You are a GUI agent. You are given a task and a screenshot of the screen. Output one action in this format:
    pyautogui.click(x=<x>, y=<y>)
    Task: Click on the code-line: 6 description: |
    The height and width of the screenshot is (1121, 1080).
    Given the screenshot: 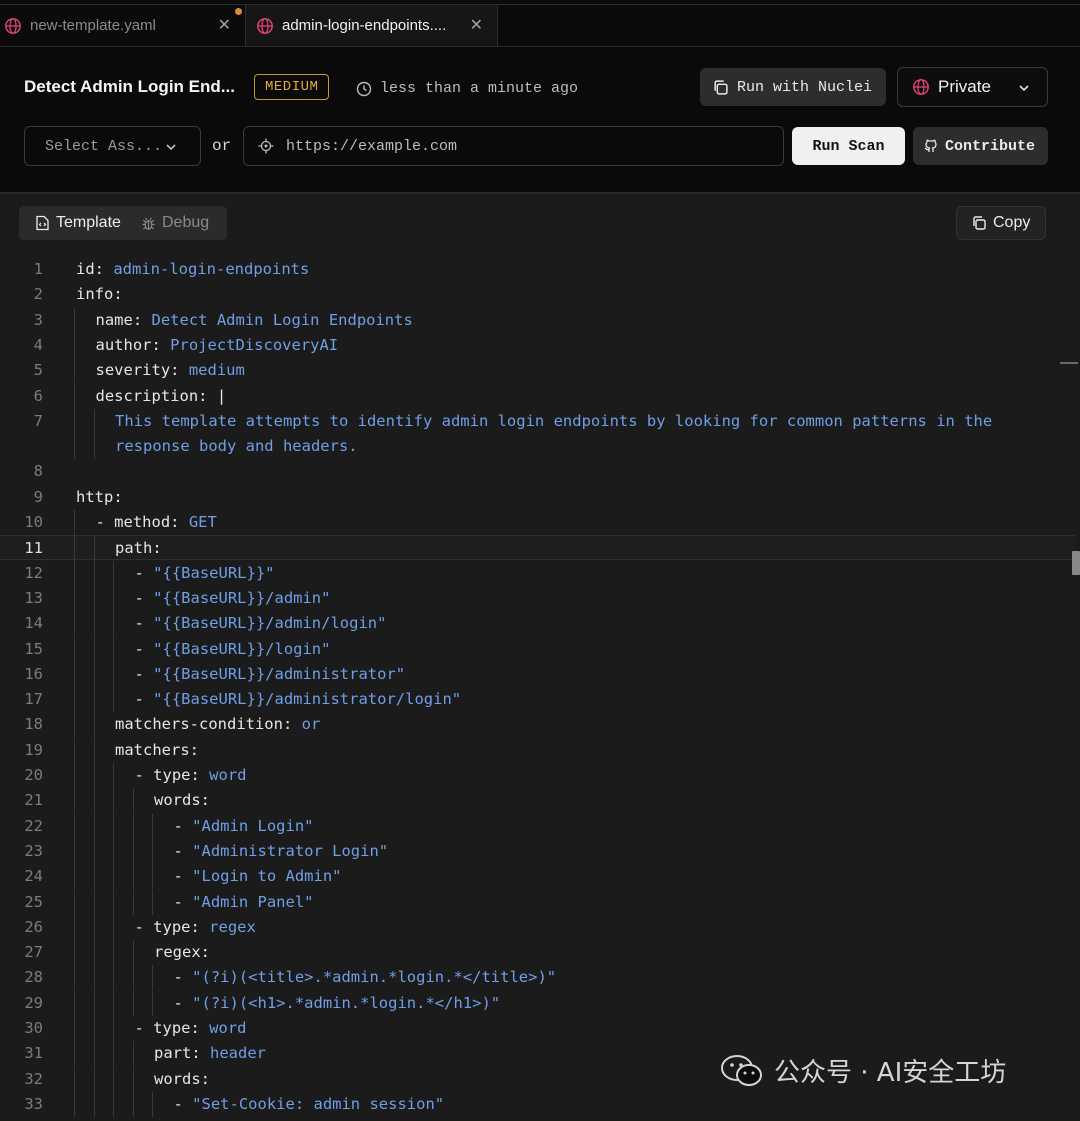 What is the action you would take?
    pyautogui.click(x=537, y=396)
    